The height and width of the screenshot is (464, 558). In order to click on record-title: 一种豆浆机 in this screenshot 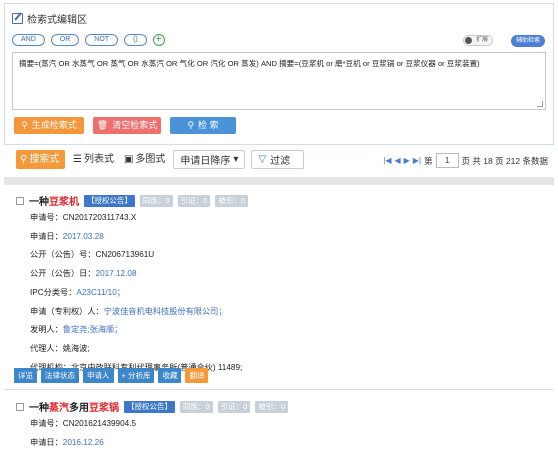, I will do `click(54, 200)`.